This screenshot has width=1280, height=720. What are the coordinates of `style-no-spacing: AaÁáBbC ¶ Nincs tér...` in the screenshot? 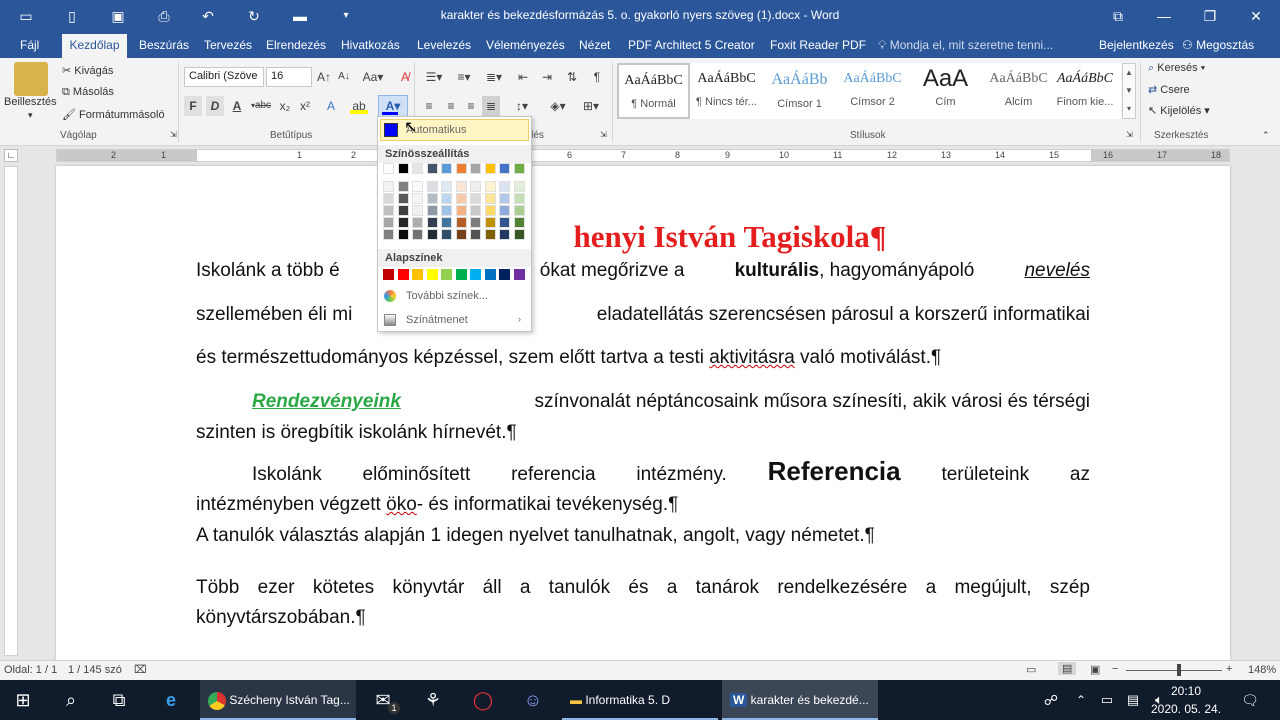 It's located at (726, 91).